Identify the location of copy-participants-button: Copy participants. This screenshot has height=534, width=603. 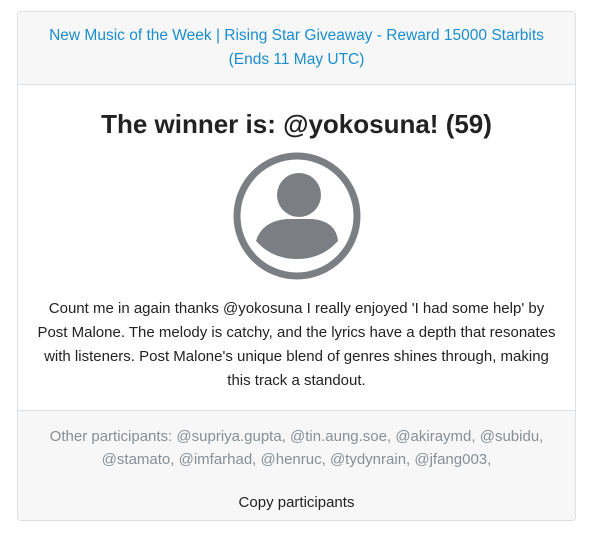
(297, 503).